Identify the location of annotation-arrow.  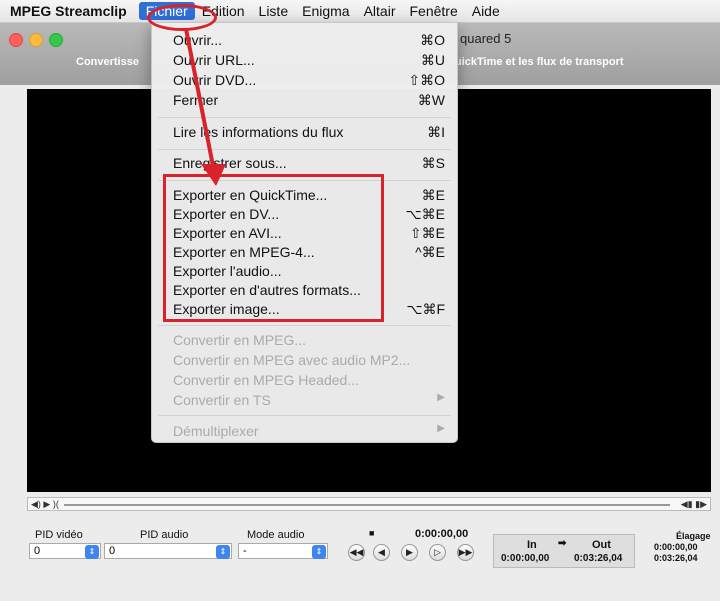
(205, 107).